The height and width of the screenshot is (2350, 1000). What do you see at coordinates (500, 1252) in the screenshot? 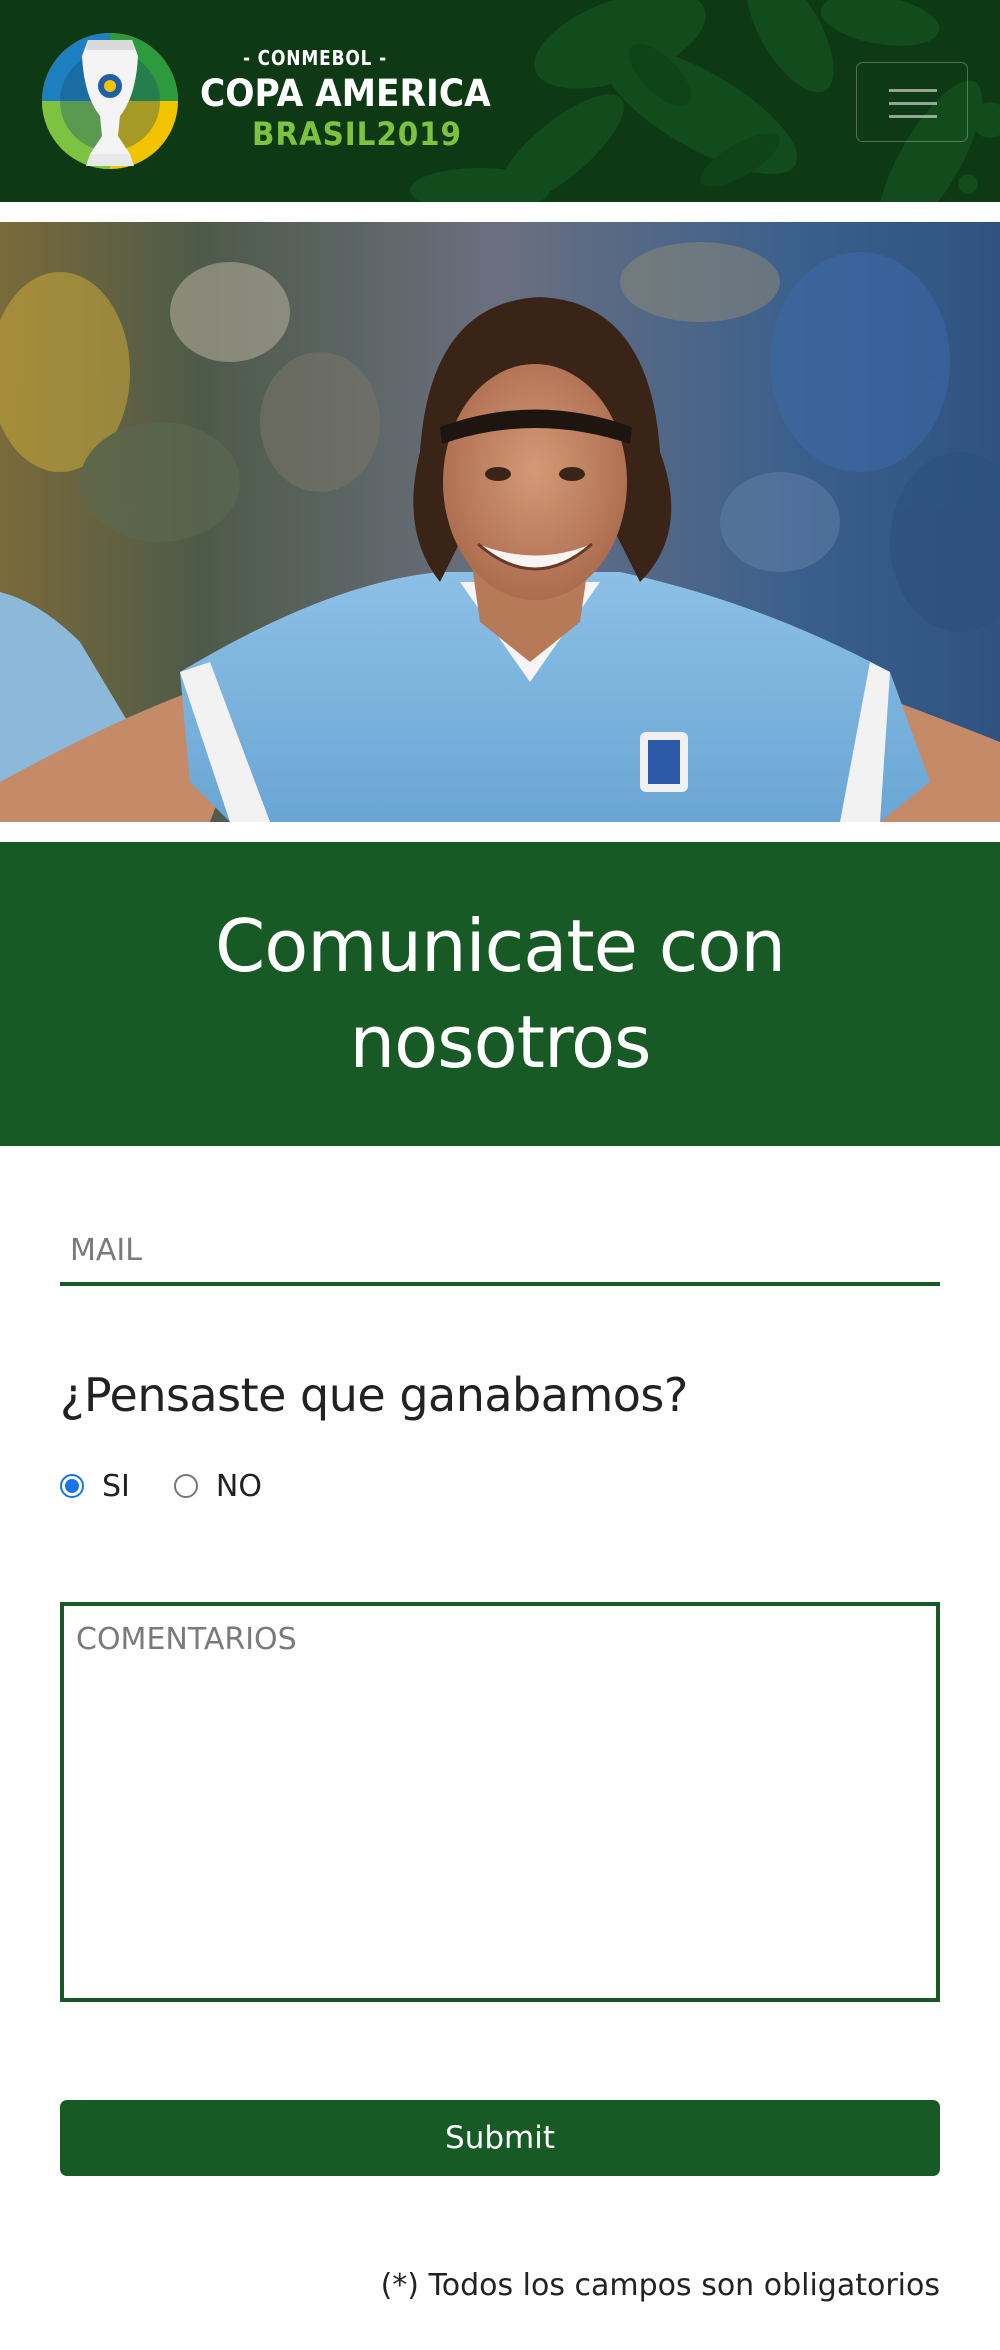
I see `email-field` at bounding box center [500, 1252].